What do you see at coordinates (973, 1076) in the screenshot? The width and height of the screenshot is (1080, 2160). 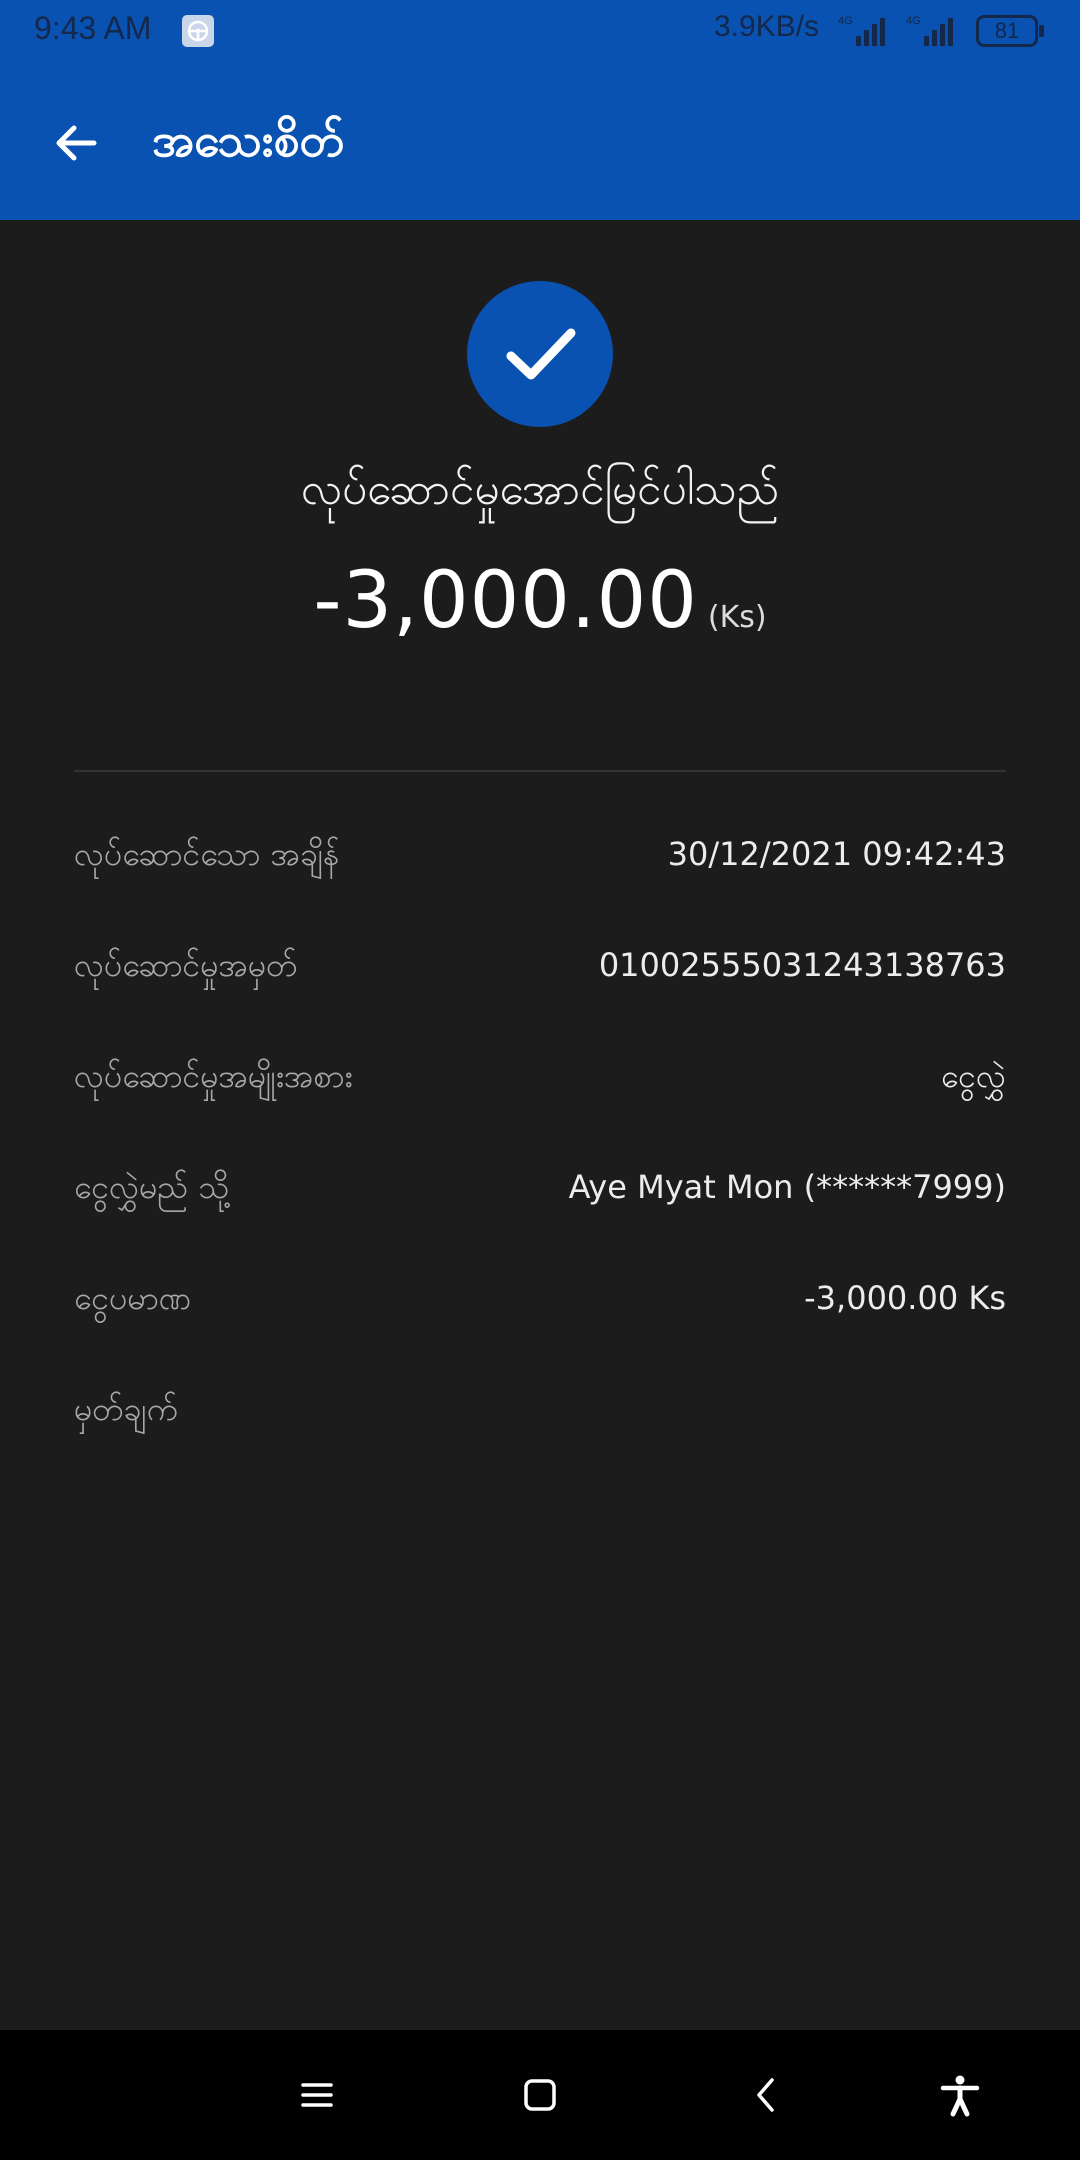 I see `detail-value: ငွေလွှဲ` at bounding box center [973, 1076].